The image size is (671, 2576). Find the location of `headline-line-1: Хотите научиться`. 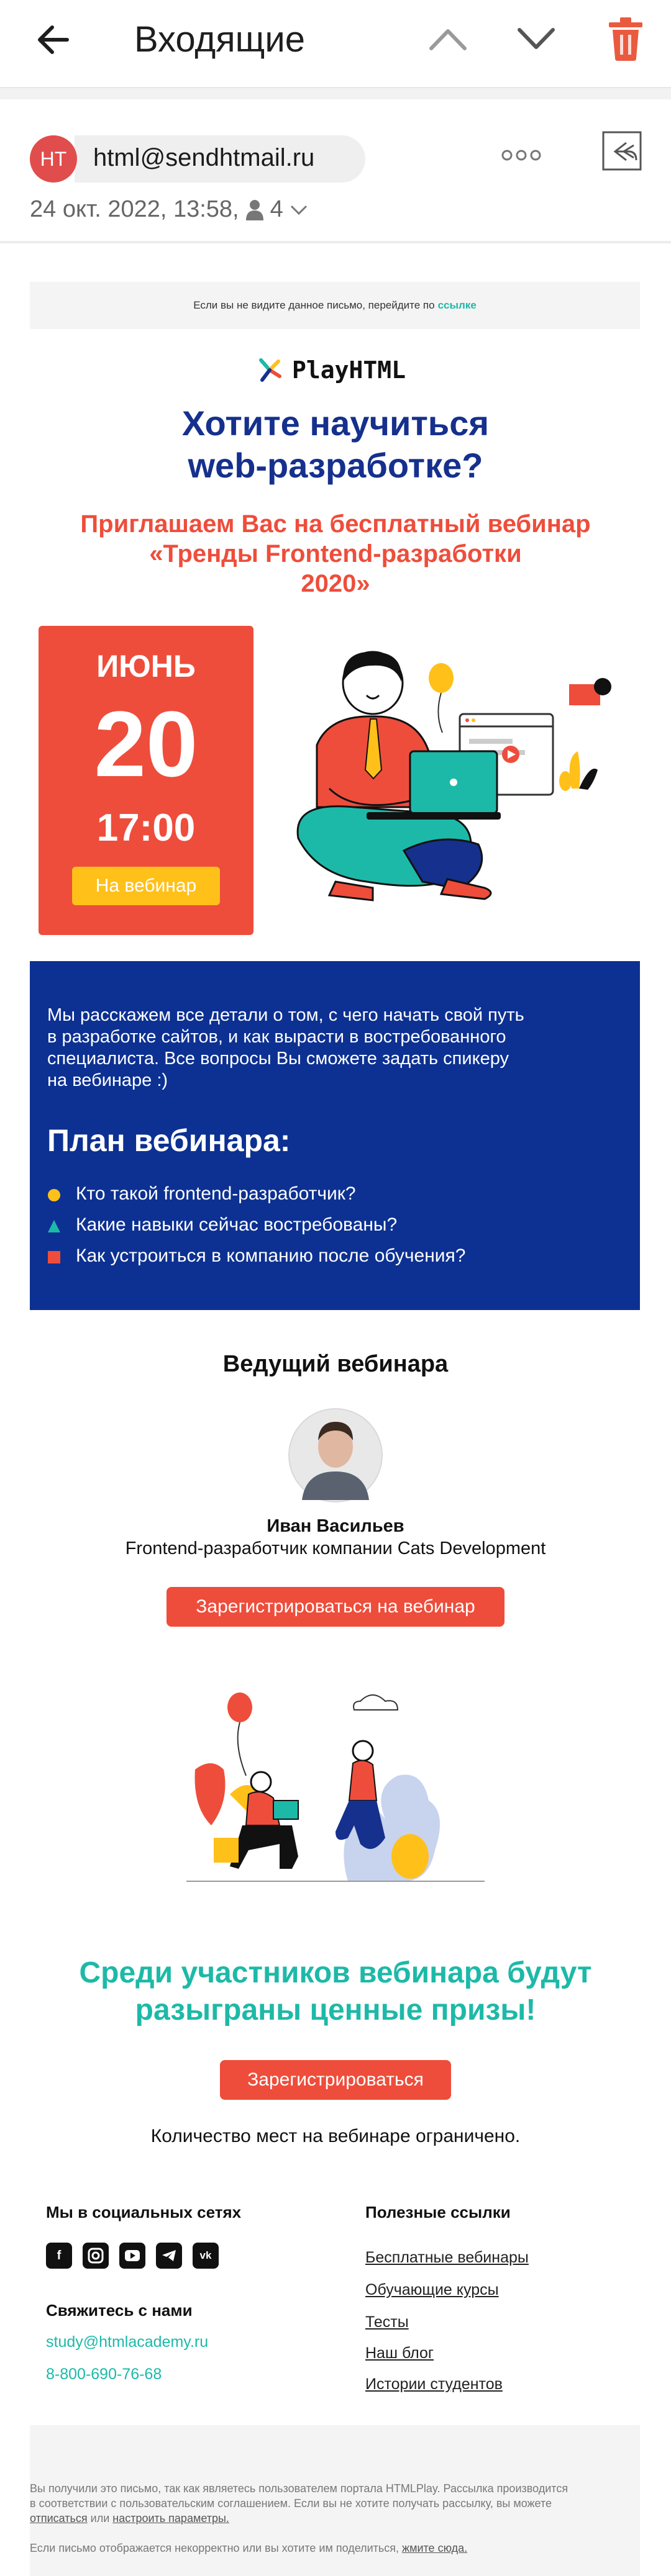

headline-line-1: Хотите научиться is located at coordinates (335, 423).